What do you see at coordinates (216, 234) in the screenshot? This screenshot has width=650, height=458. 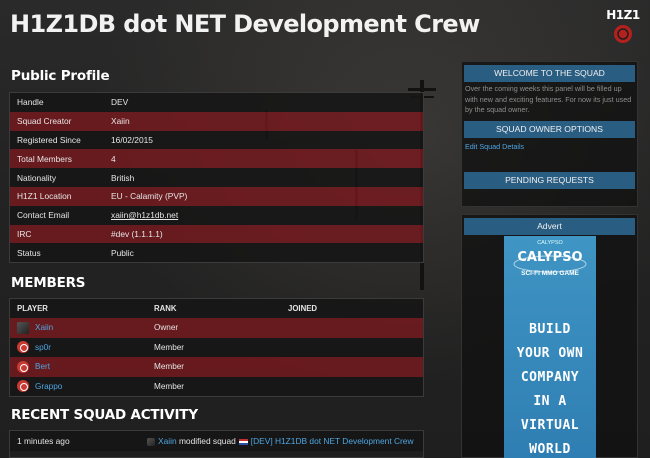 I see `profile-row-irc: IRC #dev (1.1.1.1)` at bounding box center [216, 234].